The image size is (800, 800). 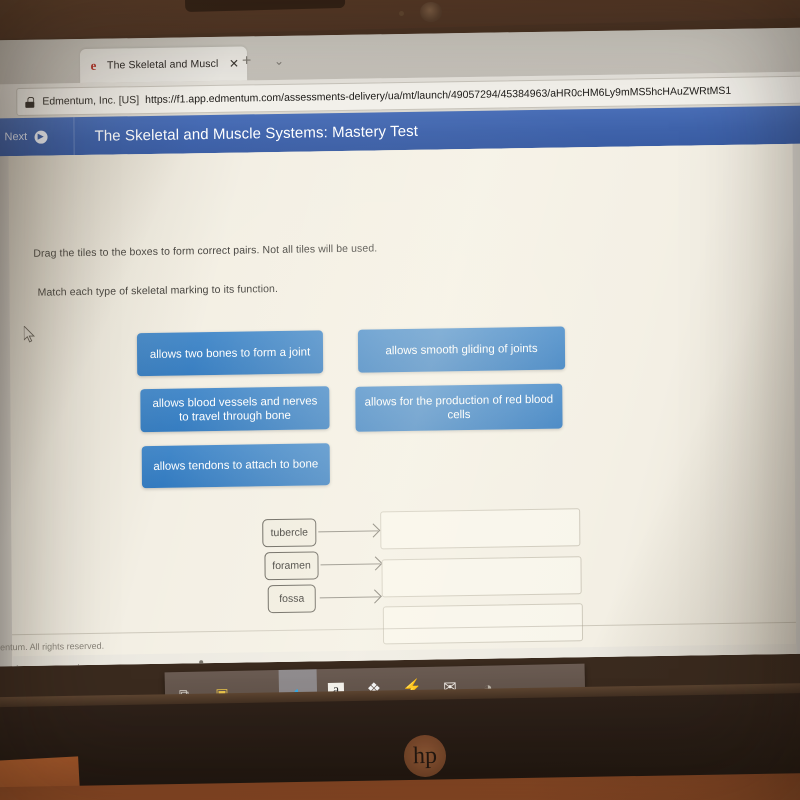 I want to click on tile-label: allows two bones to form a joint, so click(x=230, y=353).